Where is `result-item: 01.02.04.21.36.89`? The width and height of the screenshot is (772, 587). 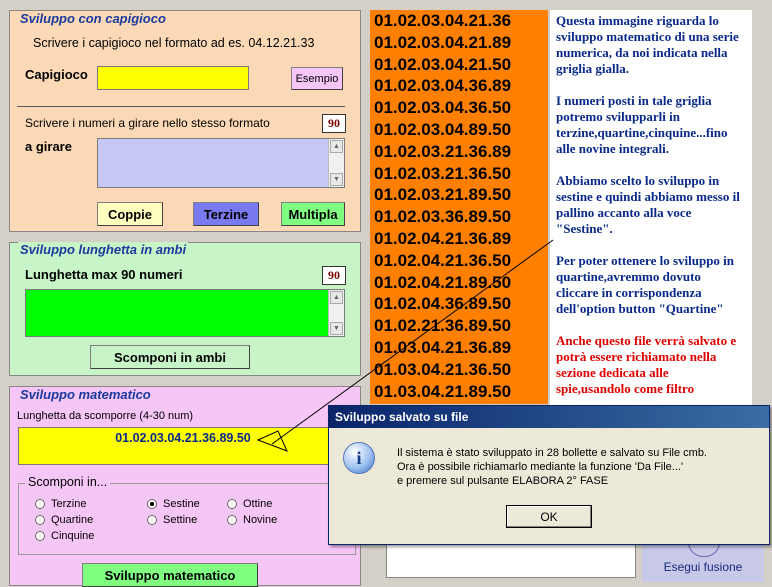 result-item: 01.02.04.21.36.89 is located at coordinates (459, 239).